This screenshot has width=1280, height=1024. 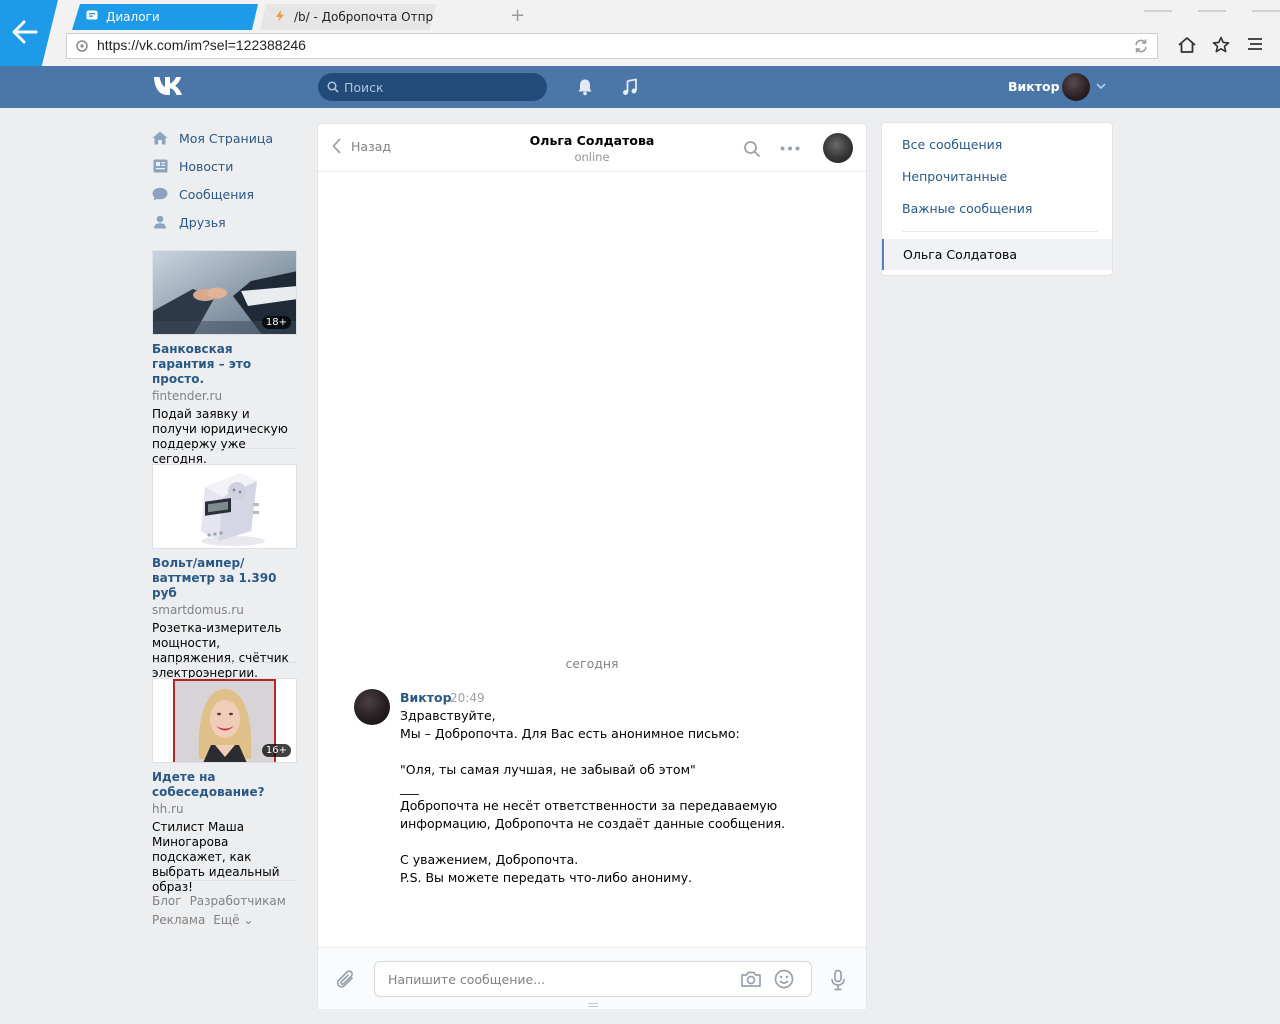 I want to click on contact-status: online, so click(x=592, y=157).